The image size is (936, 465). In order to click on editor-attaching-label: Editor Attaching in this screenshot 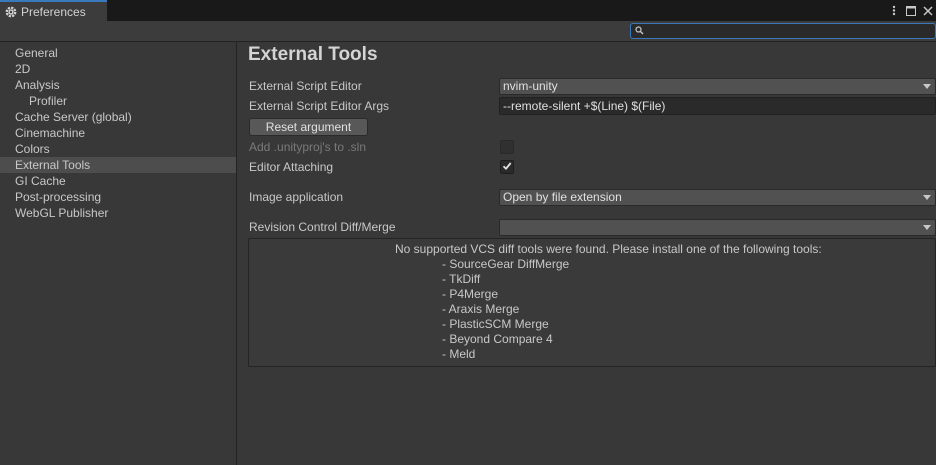, I will do `click(291, 167)`.